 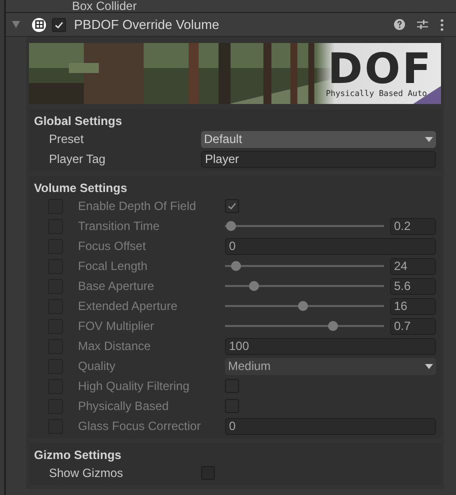 What do you see at coordinates (442, 24) in the screenshot?
I see `more-menu-icon` at bounding box center [442, 24].